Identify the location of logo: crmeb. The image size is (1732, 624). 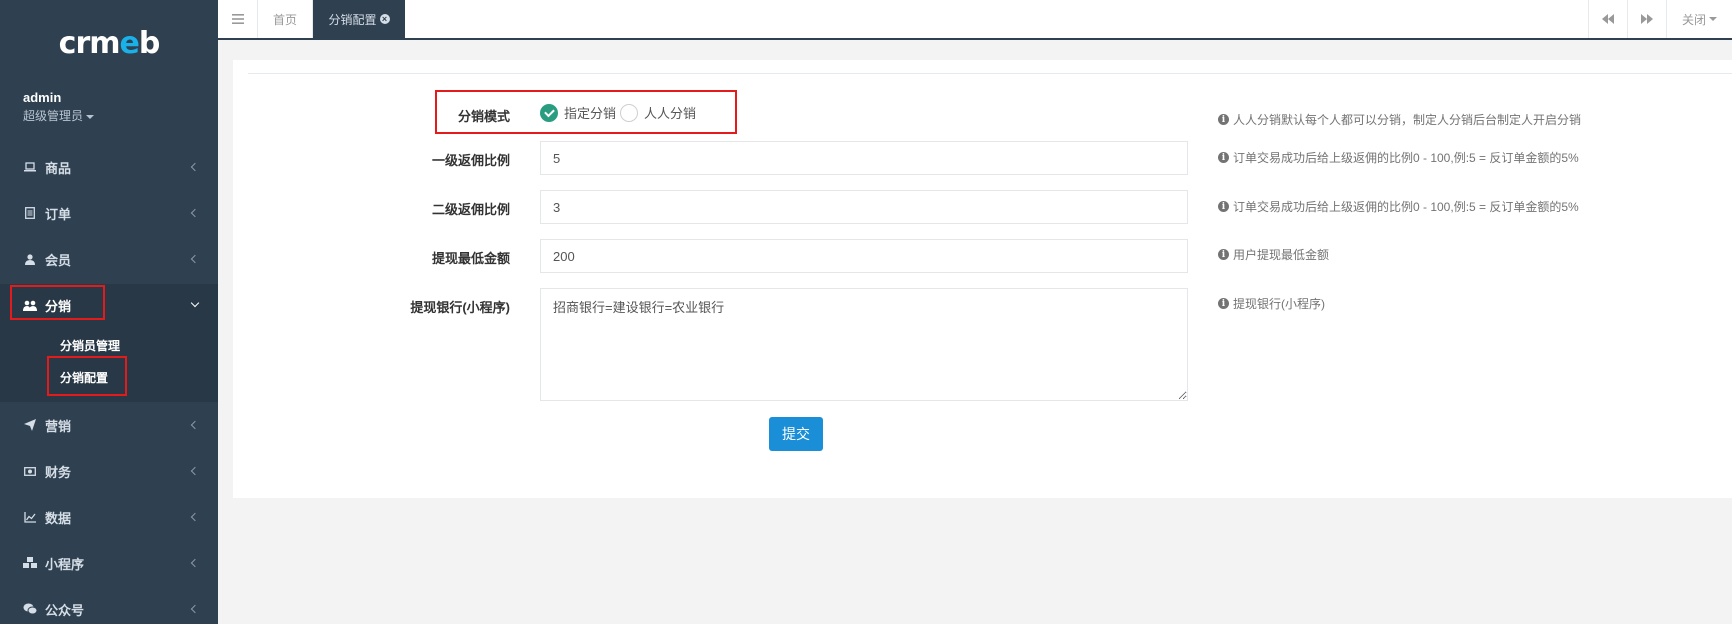
(109, 43).